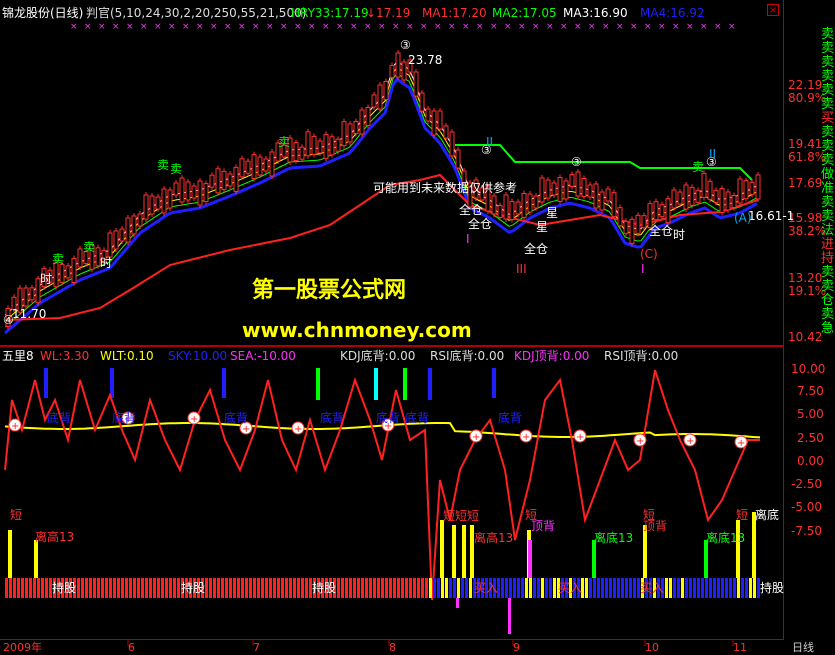 This screenshot has height=655, width=835. Describe the element at coordinates (124, 418) in the screenshot. I see `bottom-divergence-signal: 底背` at that location.